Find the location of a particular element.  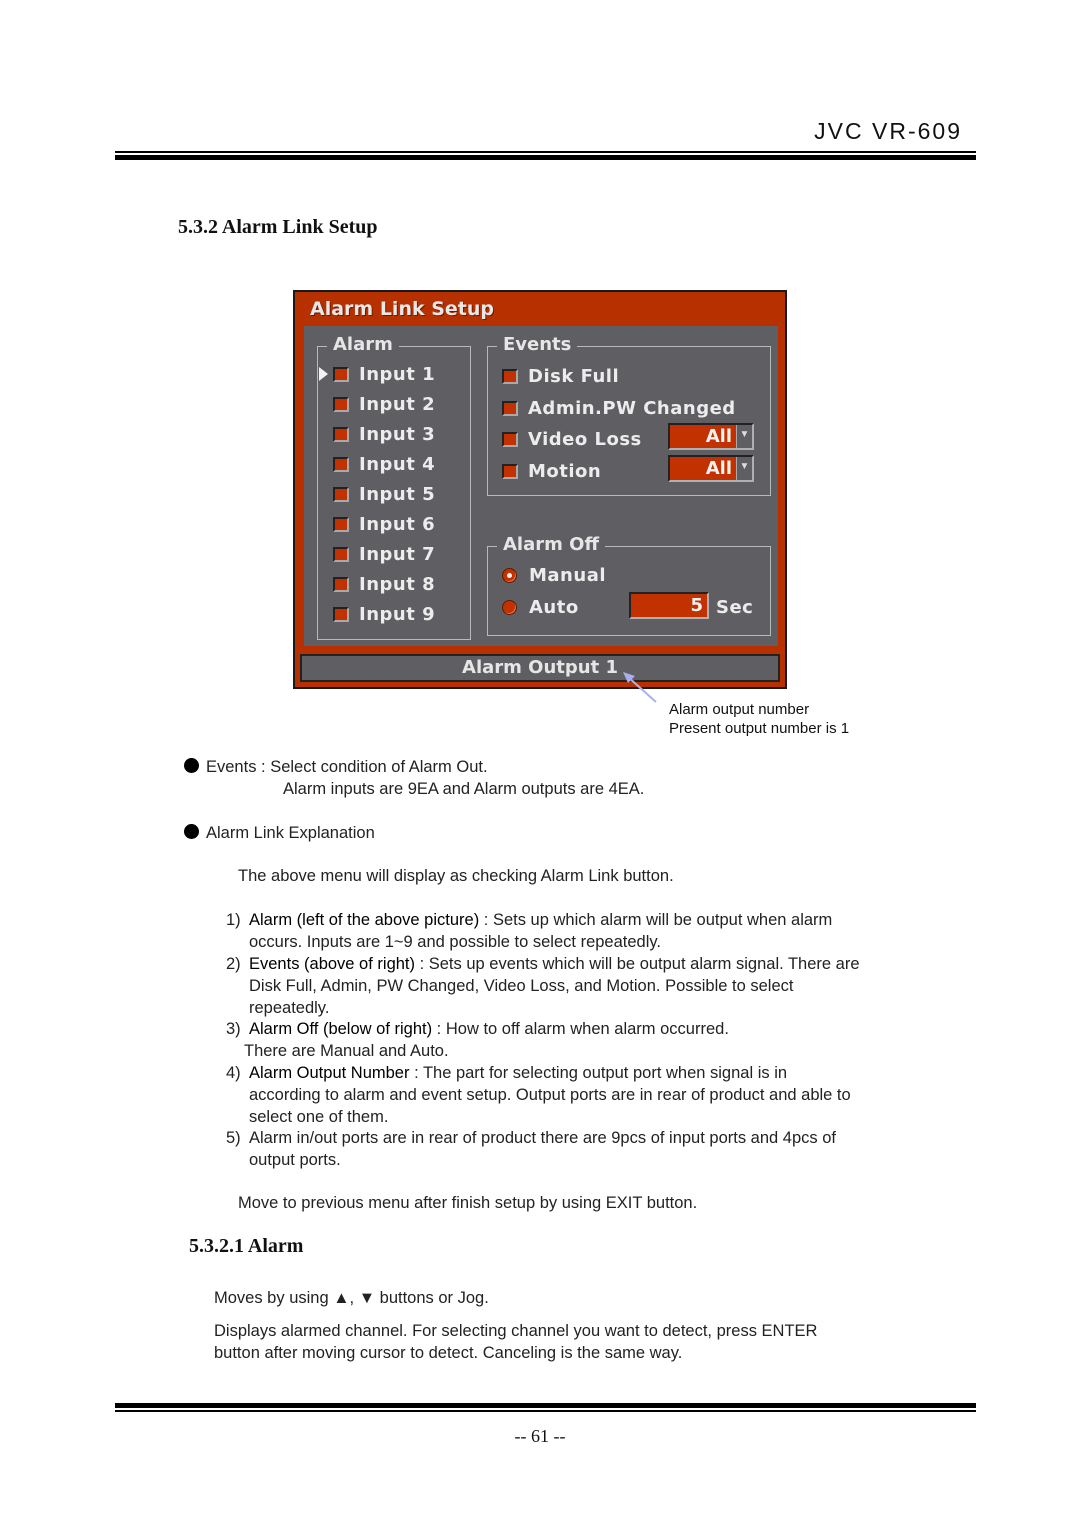

event-motion: Motion is located at coordinates (551, 471).